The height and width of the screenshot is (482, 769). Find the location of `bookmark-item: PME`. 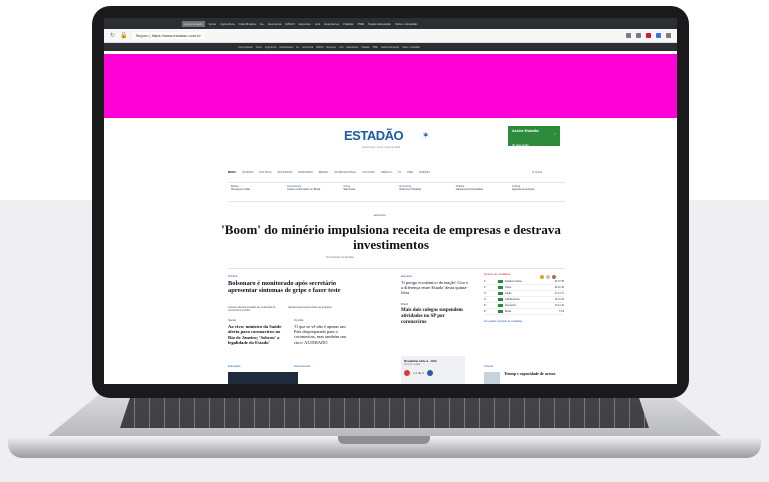

bookmark-item: PME is located at coordinates (361, 24).